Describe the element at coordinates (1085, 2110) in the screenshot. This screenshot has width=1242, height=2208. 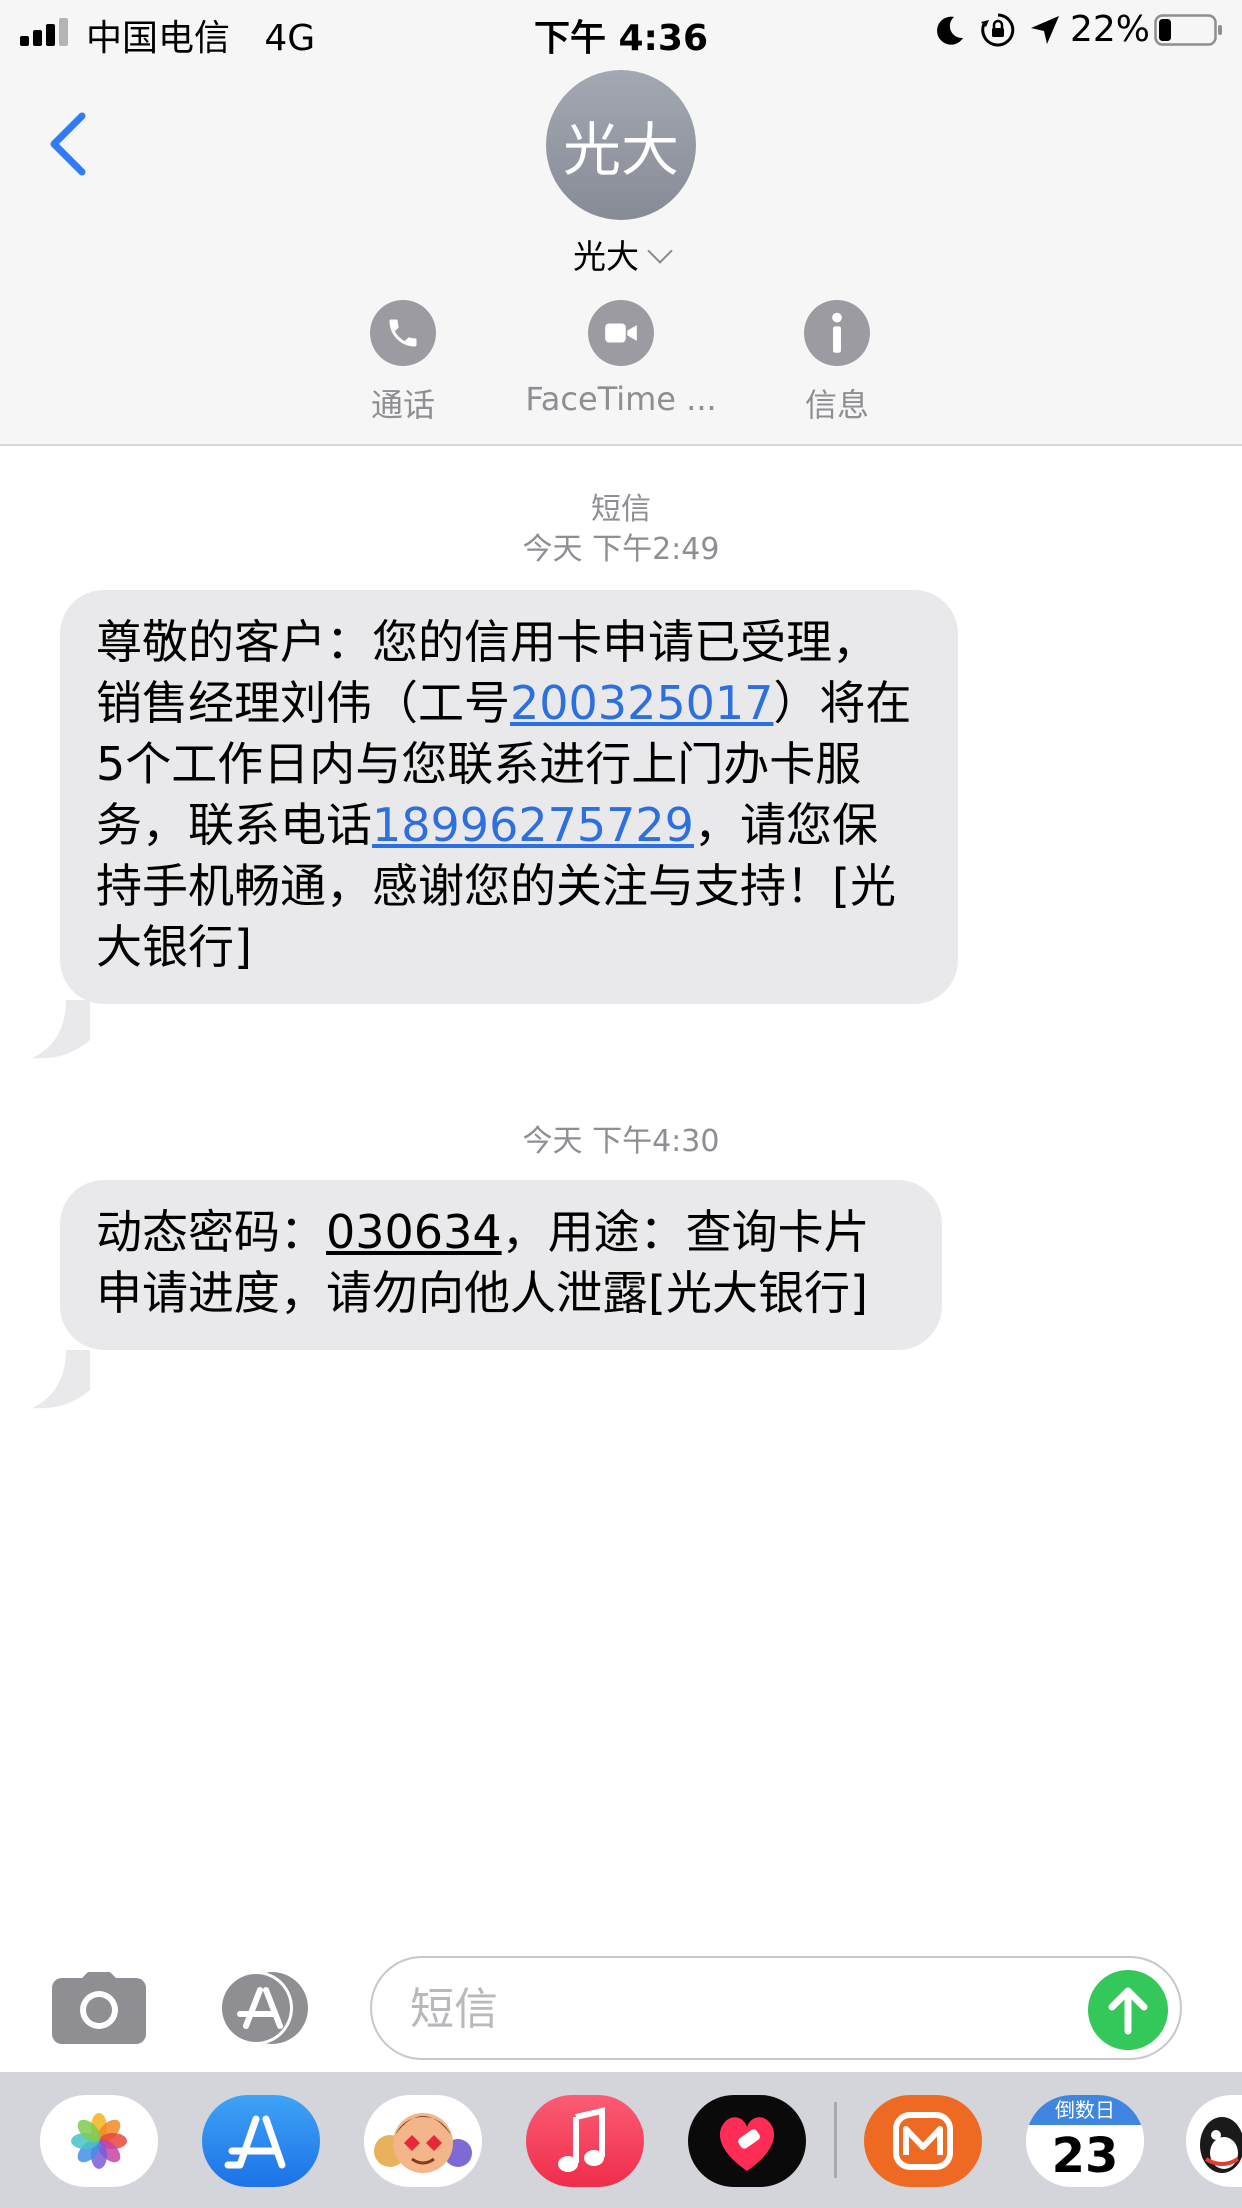
I see `countdown-header: 倒数日` at that location.